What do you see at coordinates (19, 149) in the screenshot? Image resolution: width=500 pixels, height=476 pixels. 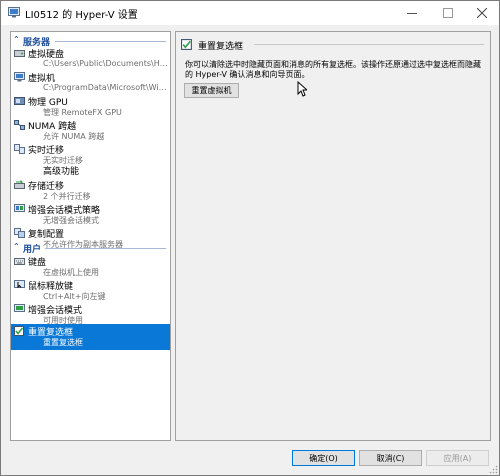 I see `live-migration-icon` at bounding box center [19, 149].